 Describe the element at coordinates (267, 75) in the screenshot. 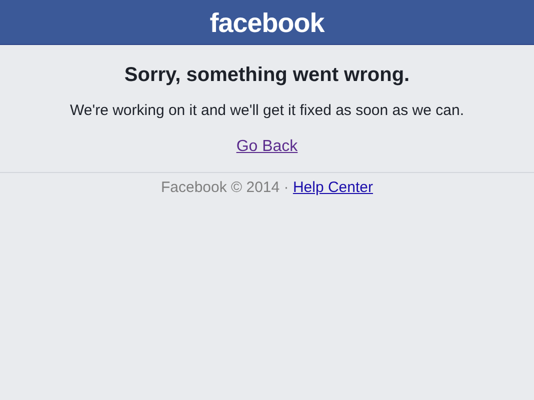

I see `error-title: Sorry, something went wrong.` at that location.